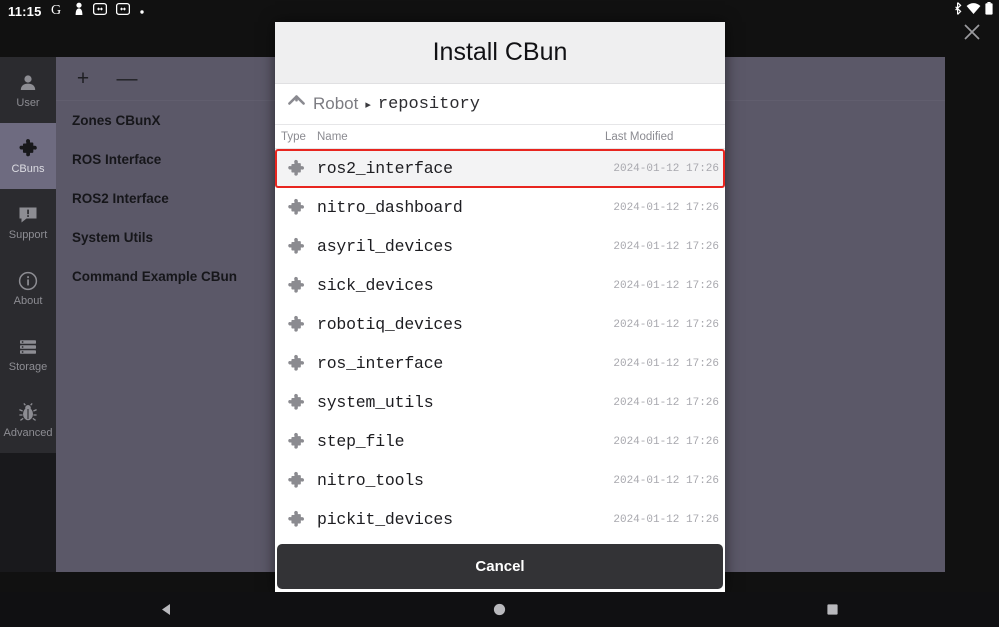 The width and height of the screenshot is (999, 627). I want to click on column-header-type: Type, so click(293, 136).